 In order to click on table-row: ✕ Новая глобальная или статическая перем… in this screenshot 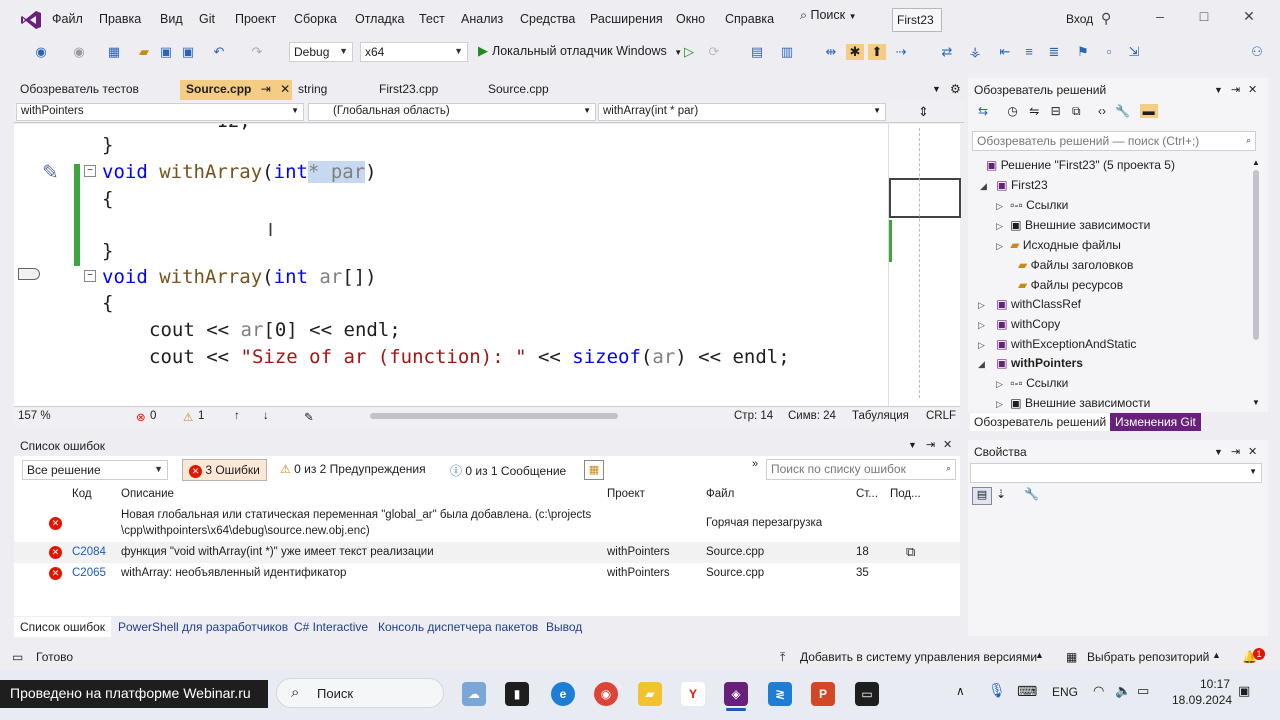, I will do `click(487, 524)`.